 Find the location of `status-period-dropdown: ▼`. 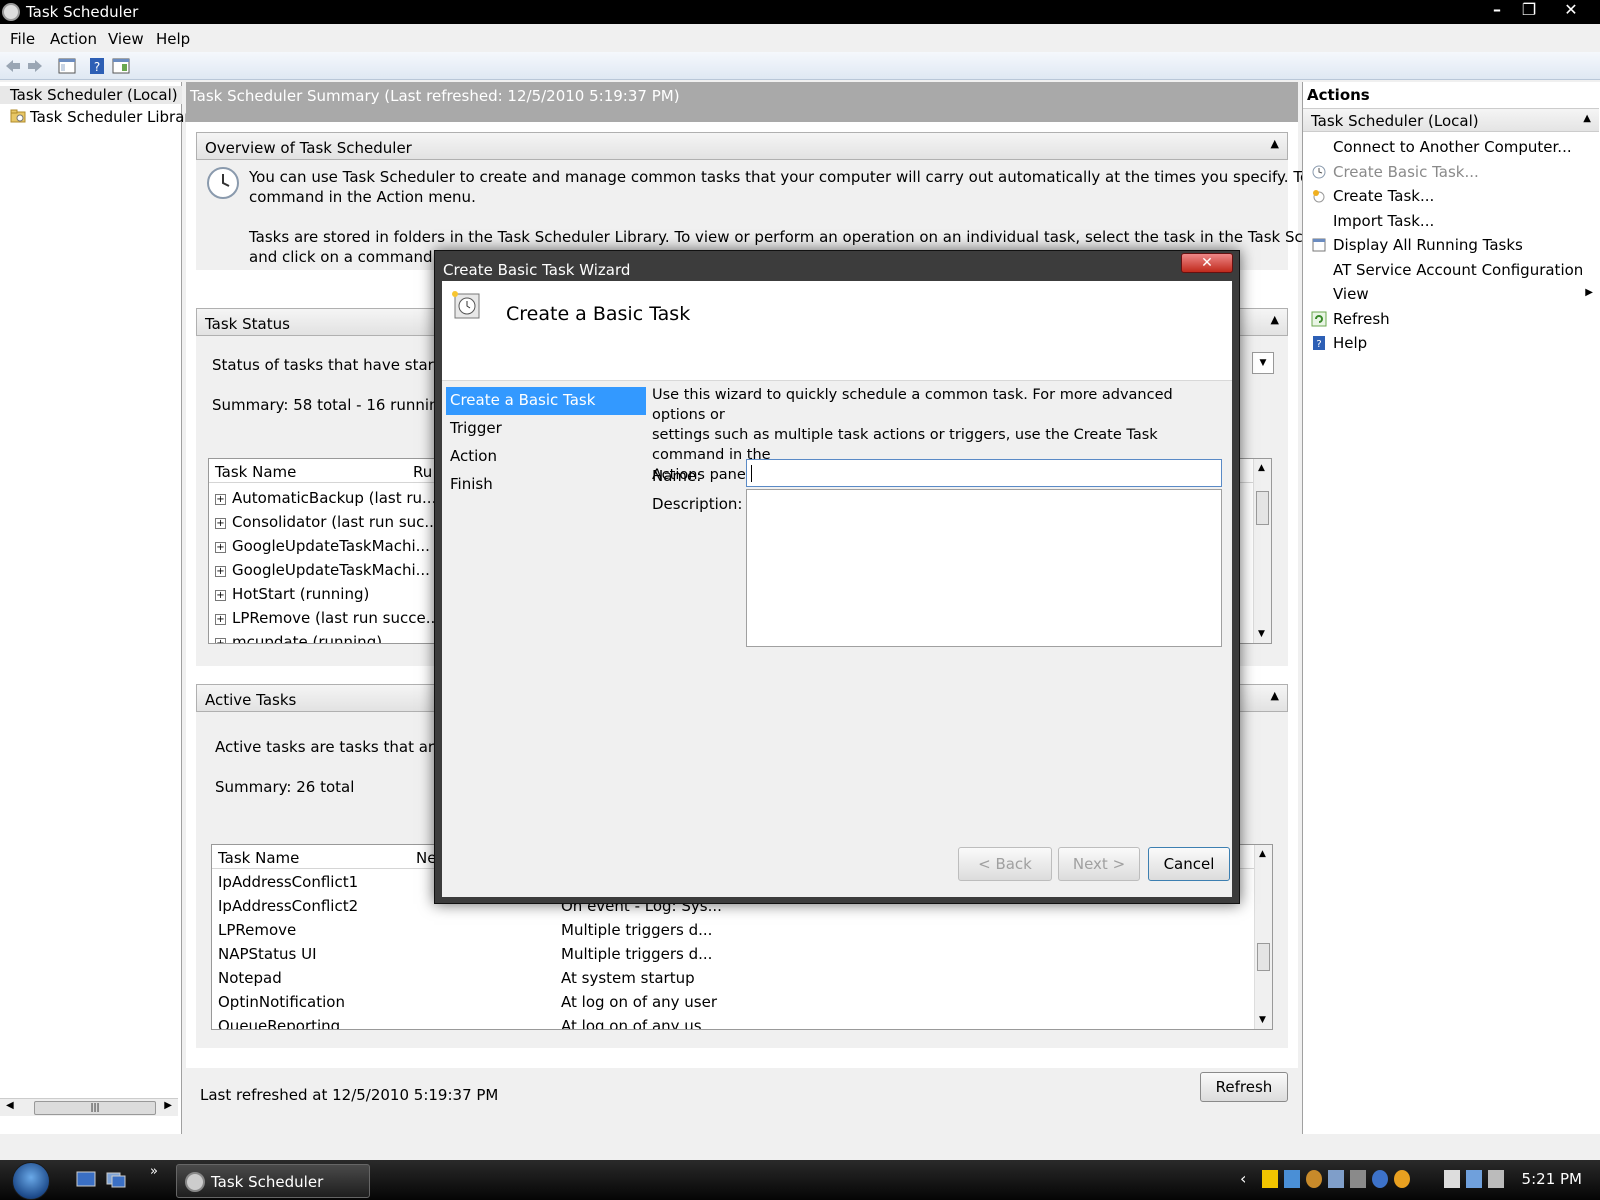

status-period-dropdown: ▼ is located at coordinates (1263, 363).